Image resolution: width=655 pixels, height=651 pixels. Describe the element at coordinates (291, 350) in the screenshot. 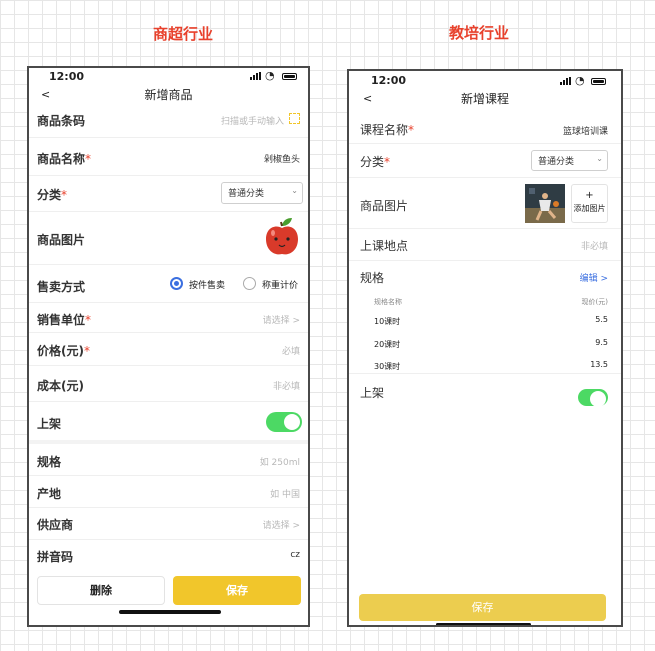

I see `price-input: 必填` at that location.